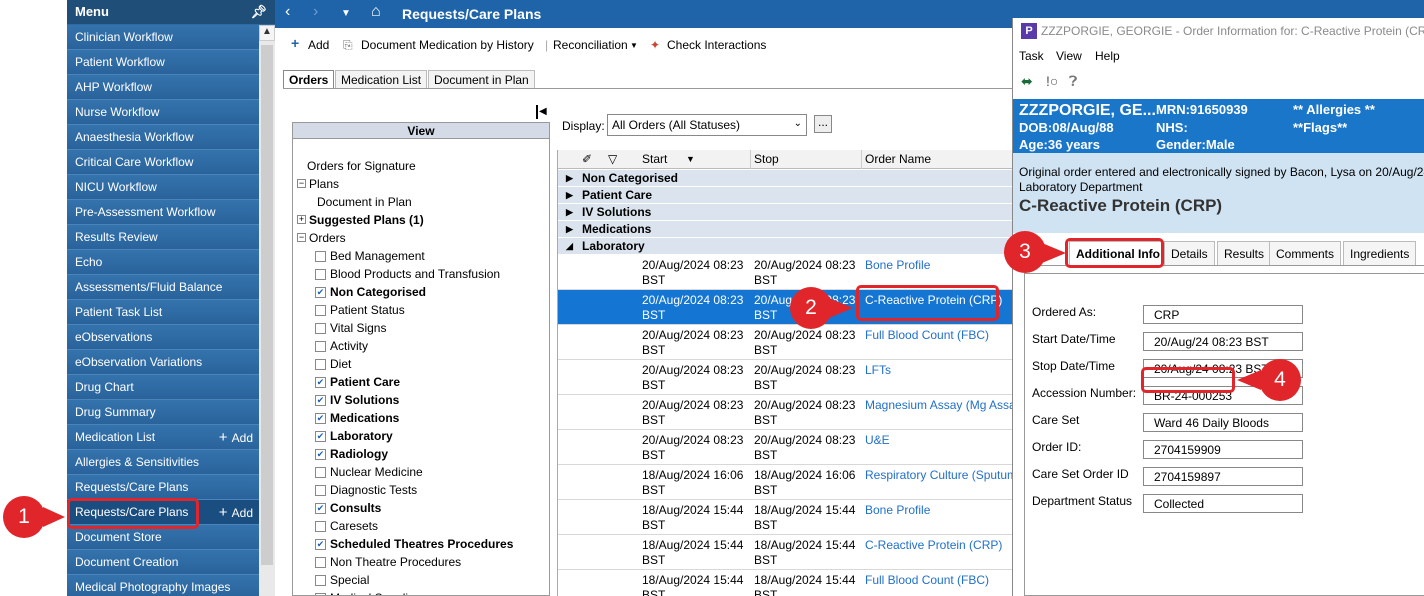 This screenshot has height=596, width=1424. What do you see at coordinates (1069, 56) in the screenshot?
I see `menu-view: View` at bounding box center [1069, 56].